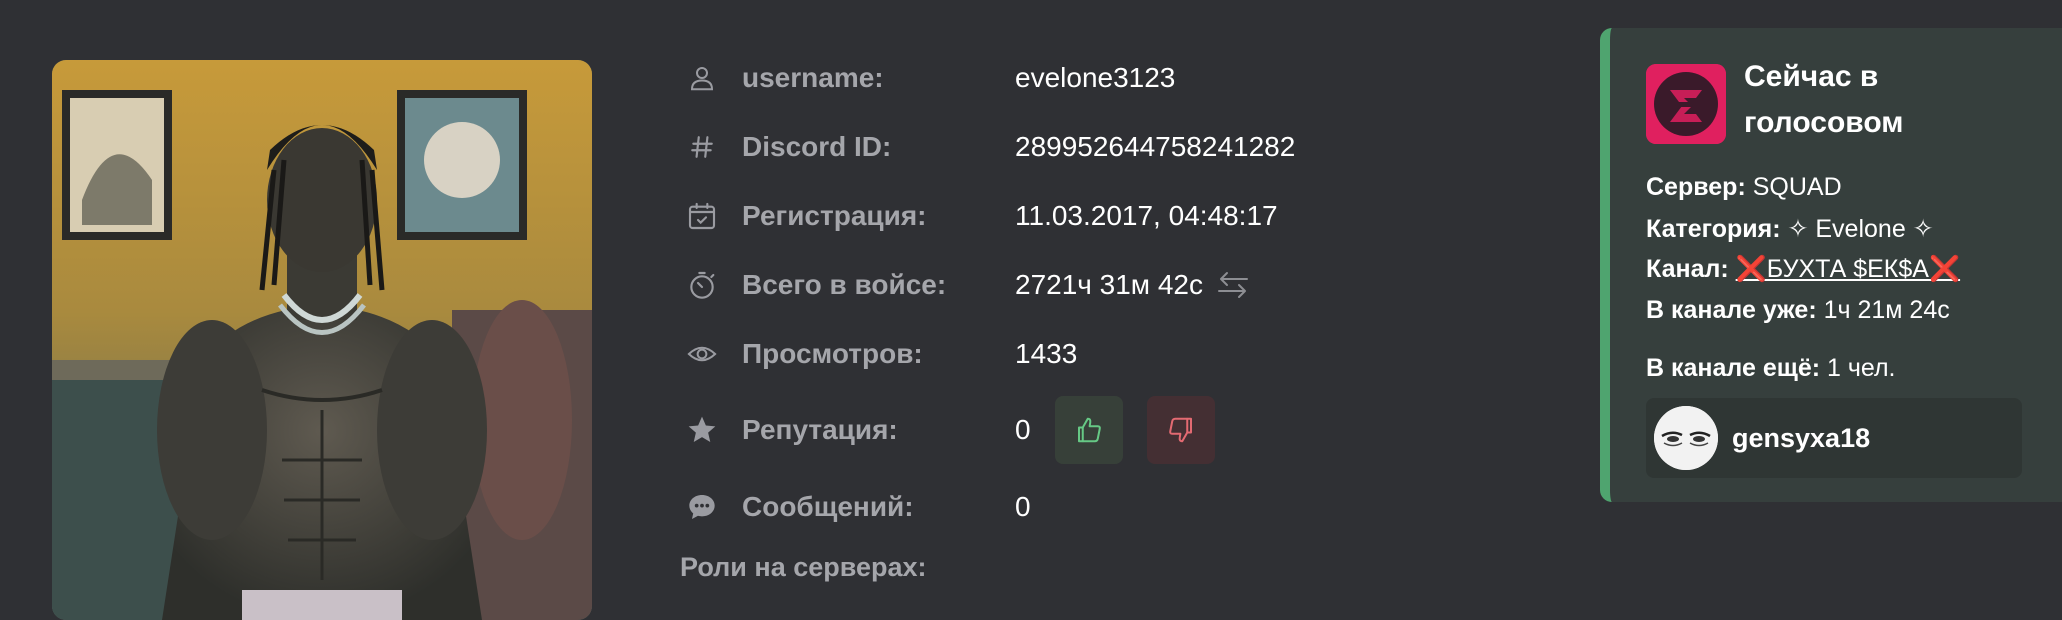 The width and height of the screenshot is (2062, 620). What do you see at coordinates (820, 429) in the screenshot?
I see `reputation-label: Репутация:` at bounding box center [820, 429].